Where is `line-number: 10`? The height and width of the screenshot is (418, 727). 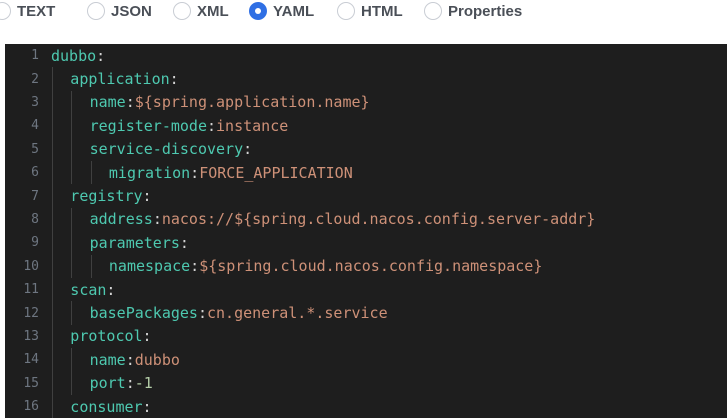
line-number: 10 is located at coordinates (31, 266).